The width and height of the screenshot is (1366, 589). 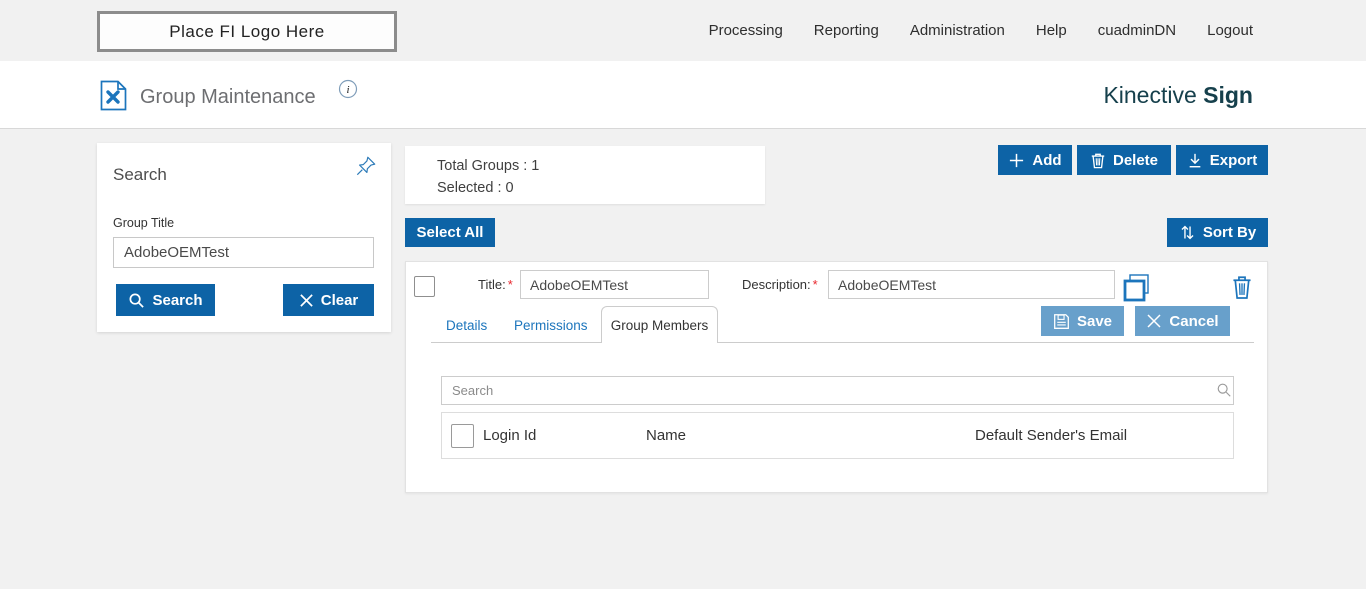 I want to click on column-name: Name, so click(x=666, y=435).